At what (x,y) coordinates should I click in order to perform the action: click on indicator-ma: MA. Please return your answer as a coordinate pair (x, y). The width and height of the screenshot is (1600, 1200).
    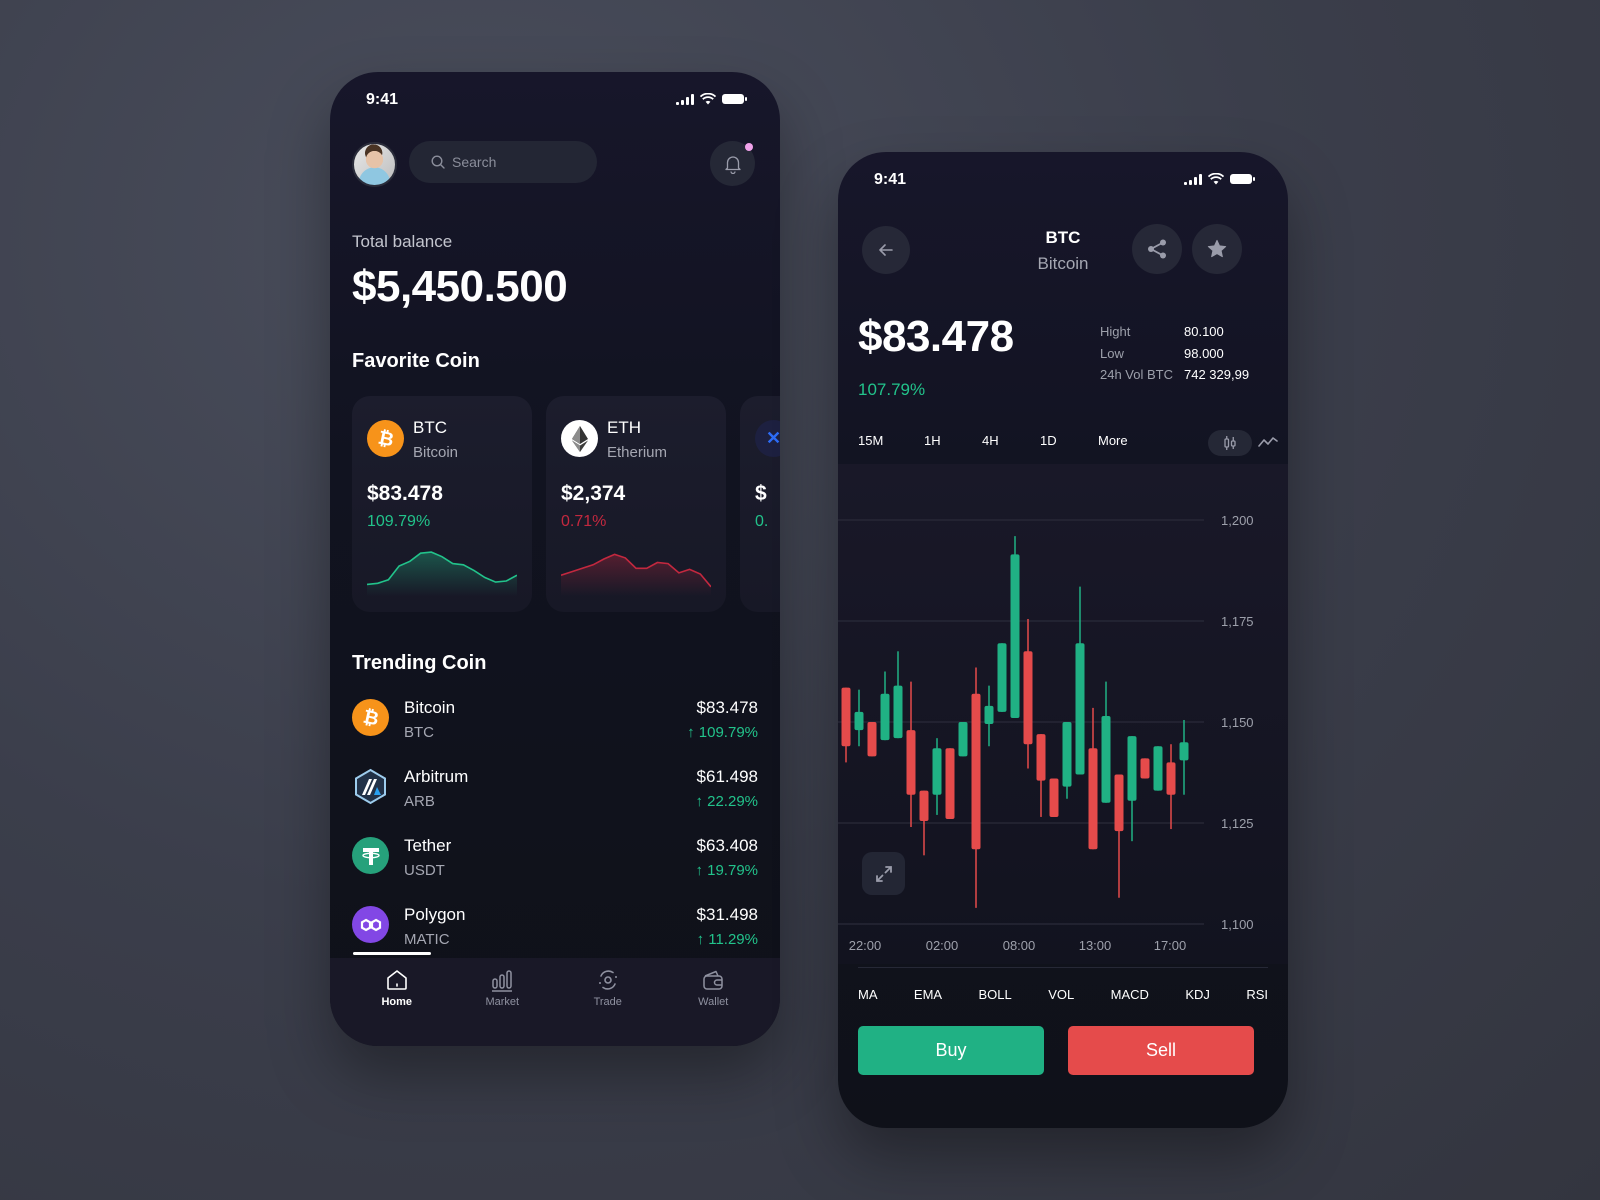
    Looking at the image, I should click on (868, 994).